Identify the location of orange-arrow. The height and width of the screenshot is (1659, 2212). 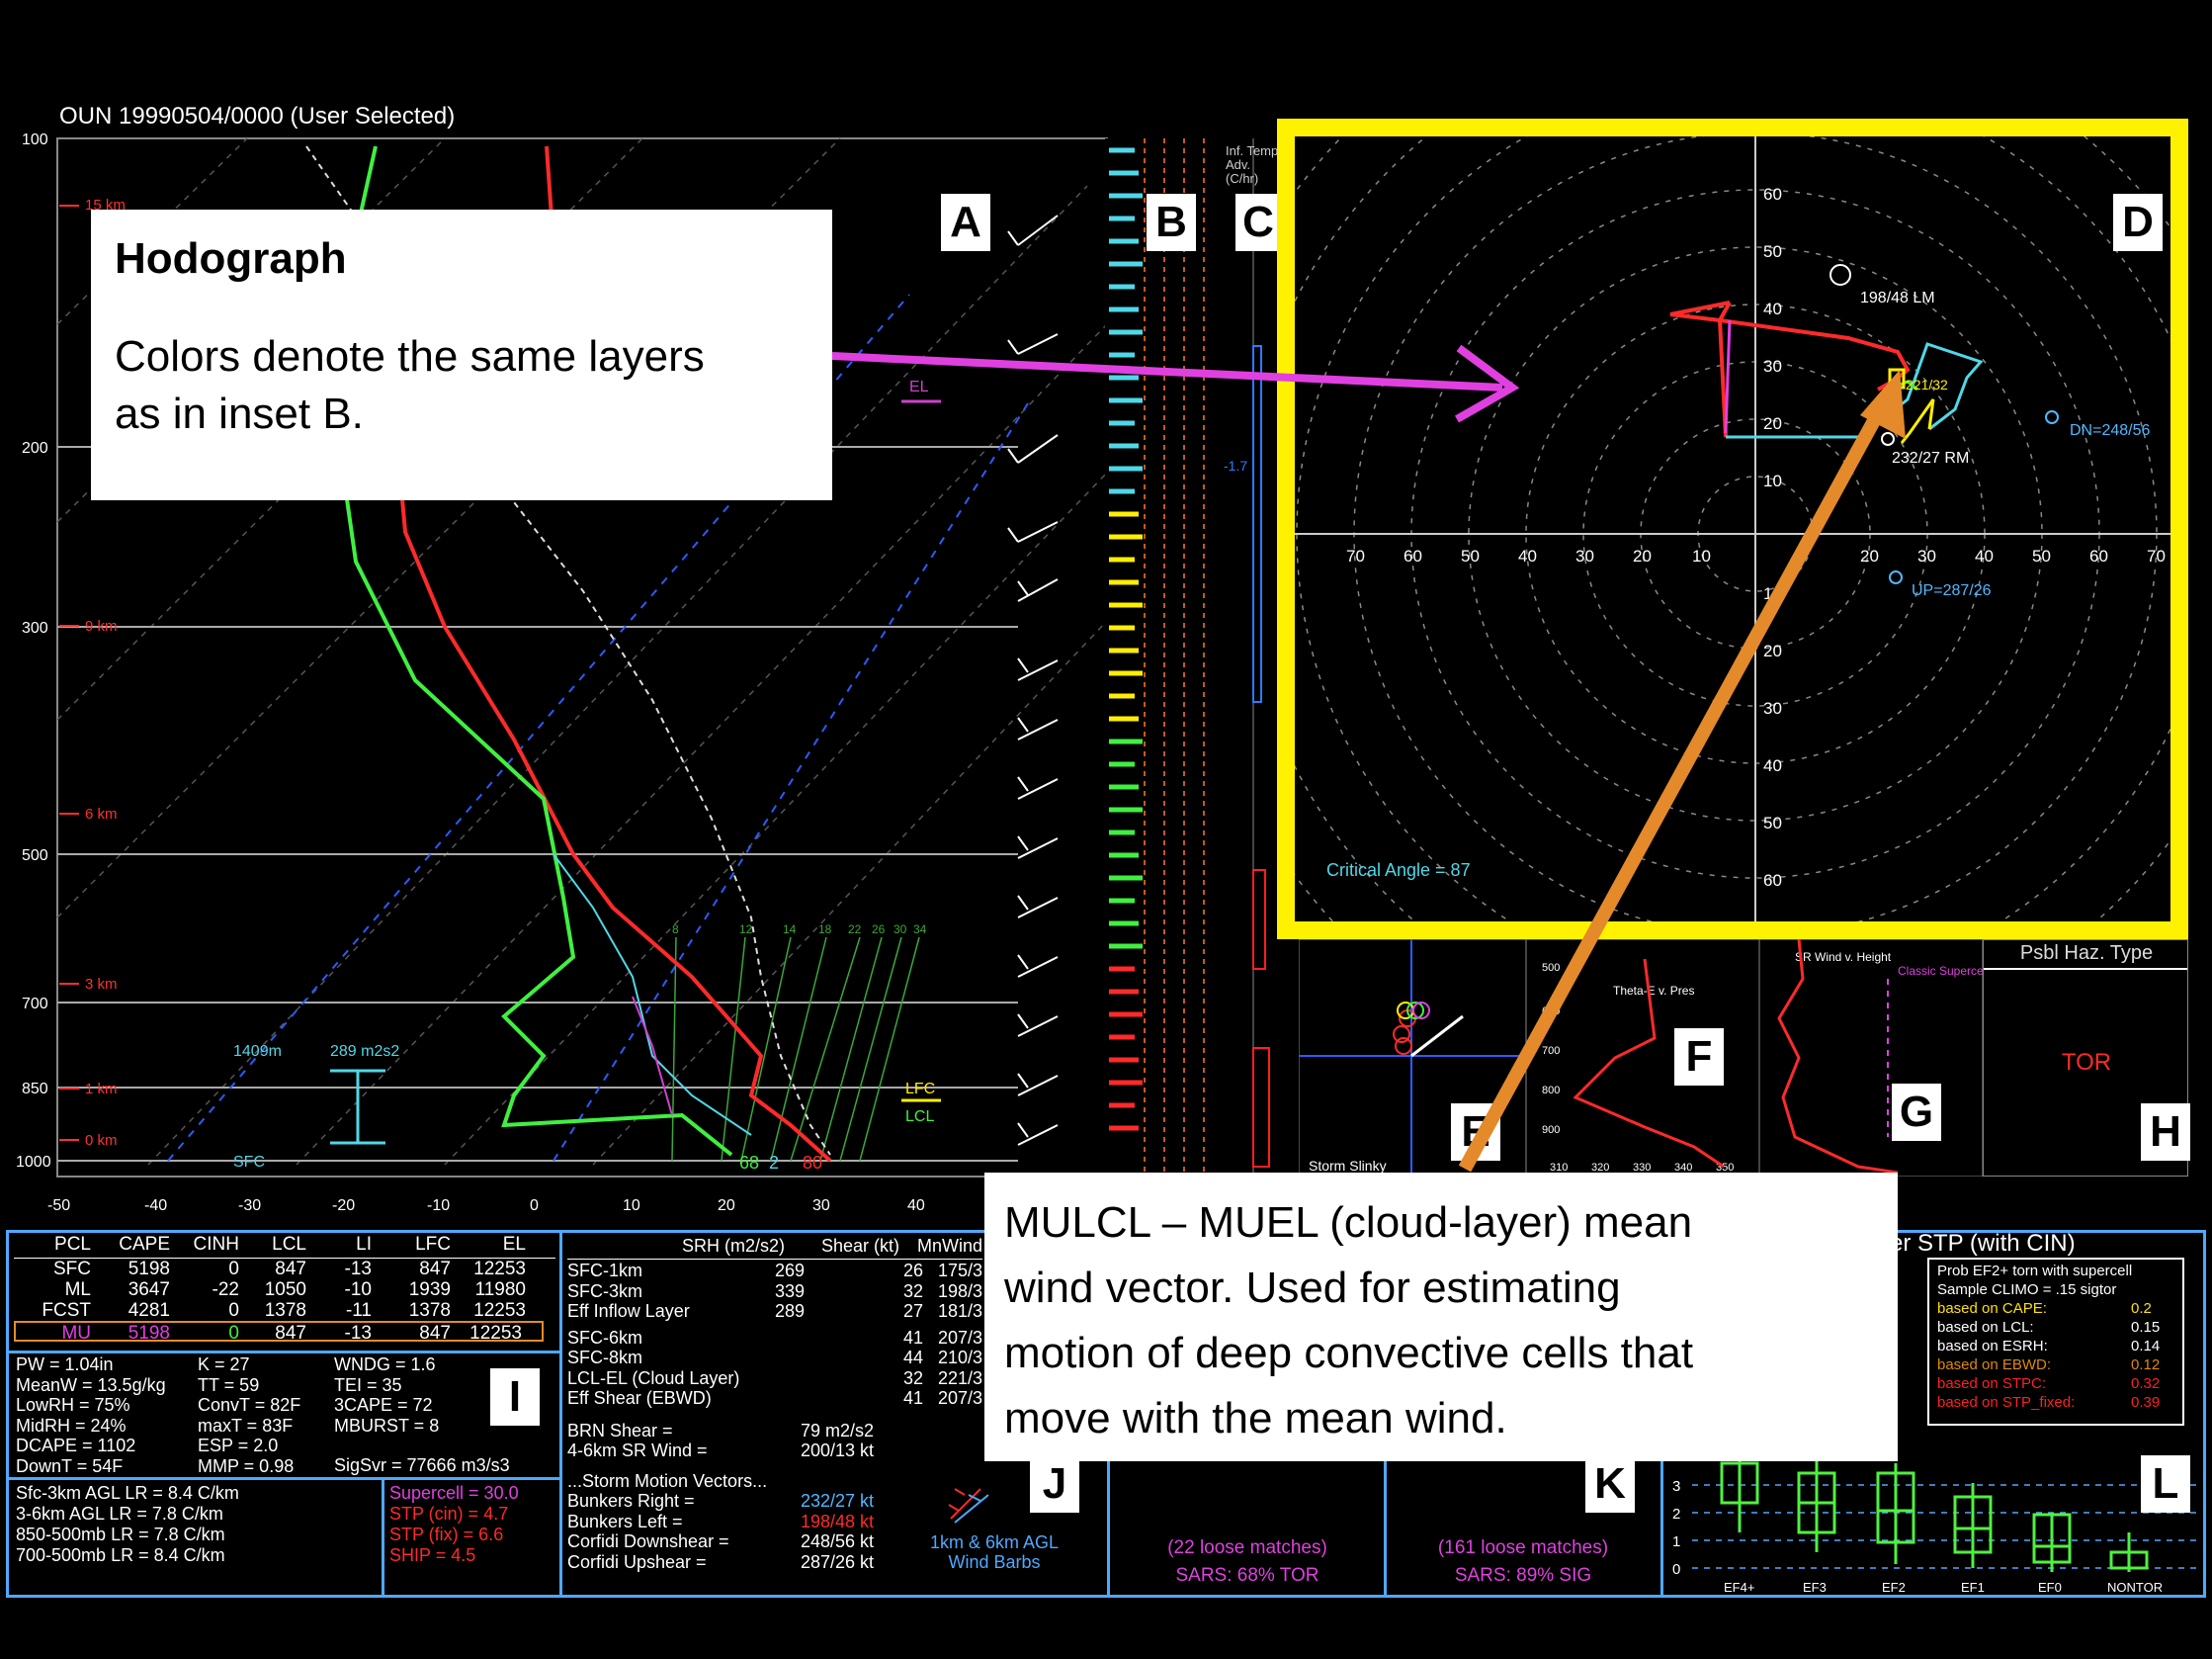
(1676, 782).